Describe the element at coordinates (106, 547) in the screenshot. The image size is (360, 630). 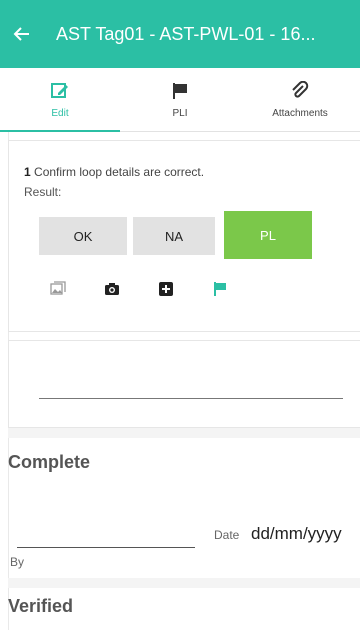
I see `by-input` at that location.